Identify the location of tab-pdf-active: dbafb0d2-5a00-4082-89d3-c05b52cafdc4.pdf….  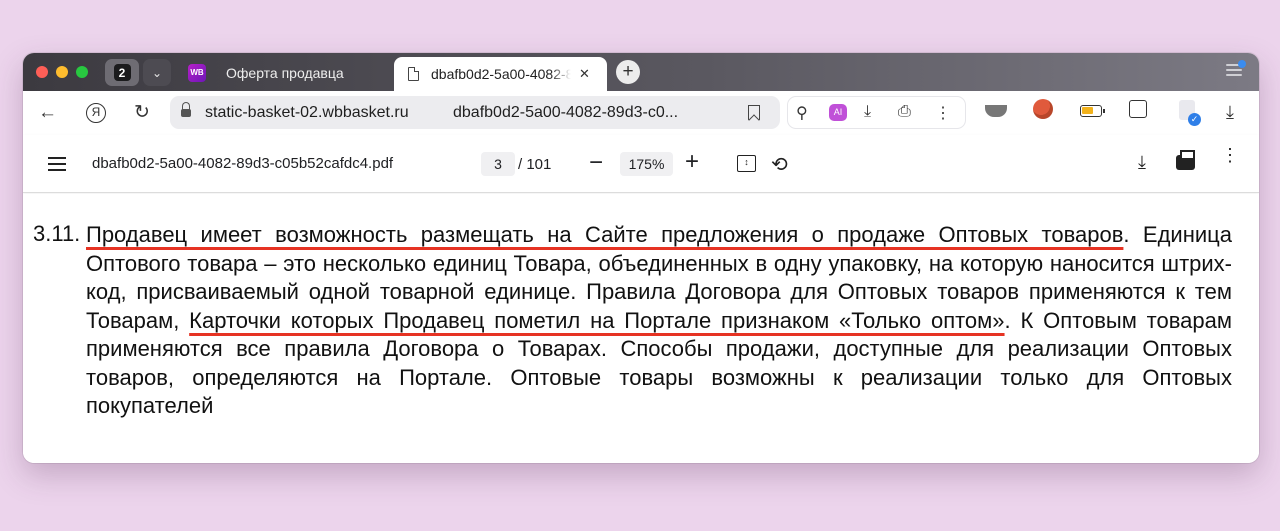
(500, 74).